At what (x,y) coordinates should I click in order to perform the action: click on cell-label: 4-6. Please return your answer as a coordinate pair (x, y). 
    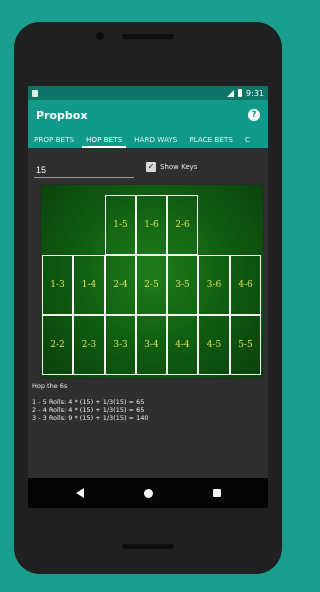
    Looking at the image, I should click on (245, 285).